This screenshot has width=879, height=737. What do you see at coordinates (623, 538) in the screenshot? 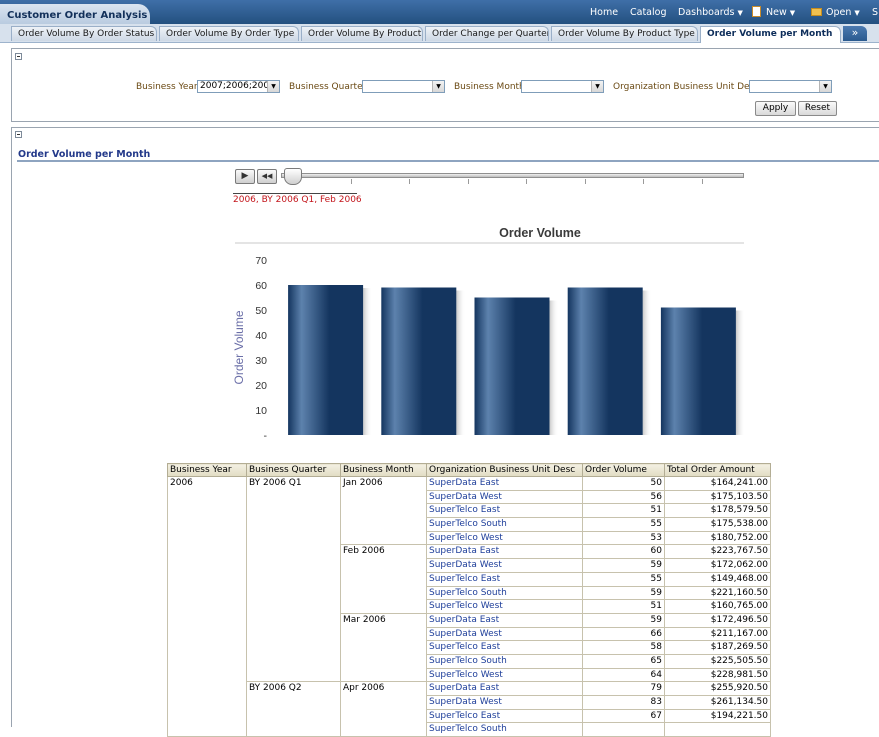
I see `order-volume-cell: 53` at bounding box center [623, 538].